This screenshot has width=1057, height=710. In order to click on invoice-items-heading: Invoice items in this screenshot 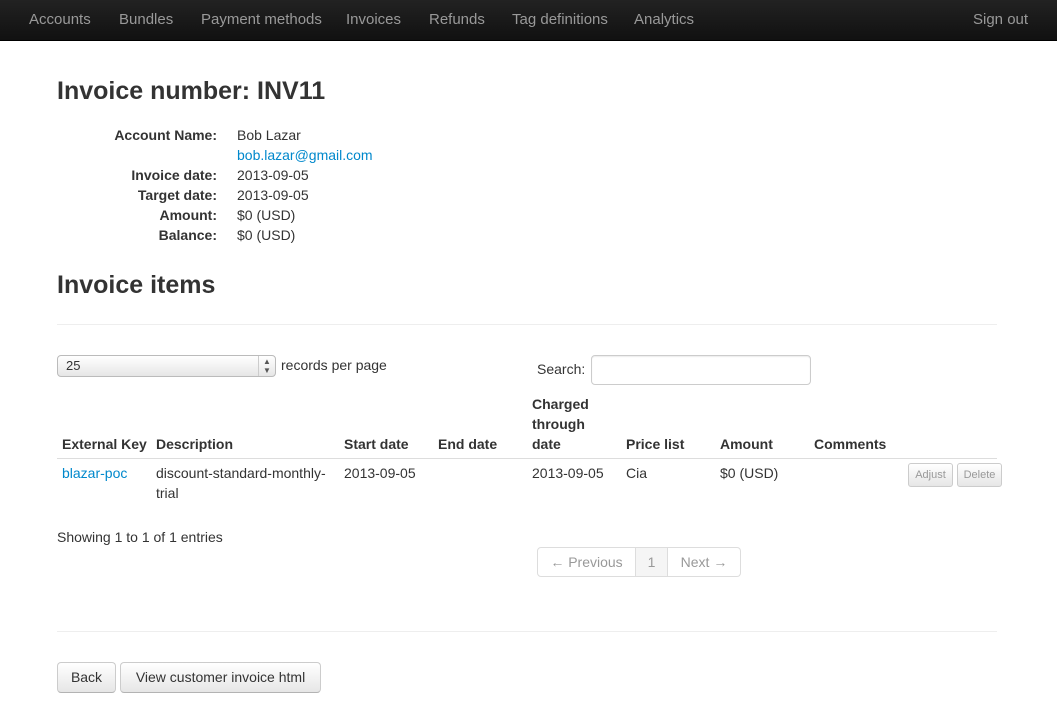, I will do `click(136, 285)`.